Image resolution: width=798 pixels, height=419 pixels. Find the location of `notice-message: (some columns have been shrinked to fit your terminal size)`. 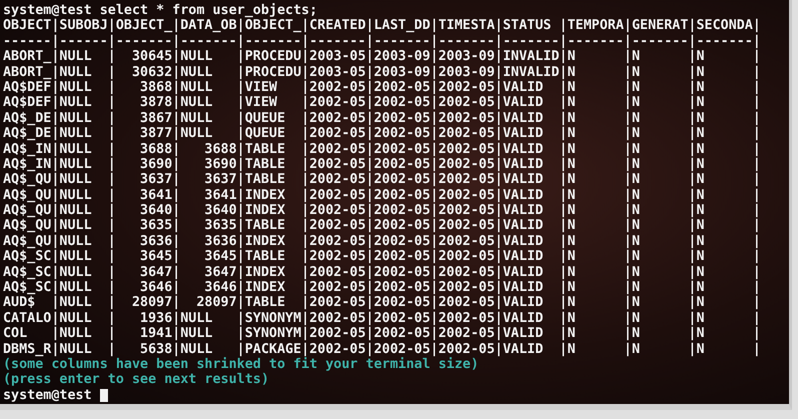

notice-message: (some columns have been shrinked to fit your terminal size) is located at coordinates (241, 364).